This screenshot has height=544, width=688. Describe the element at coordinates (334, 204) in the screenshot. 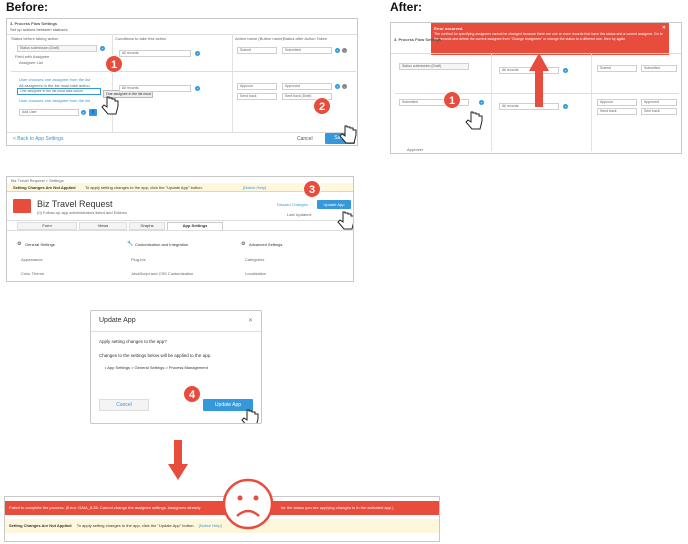

I see `update-app-button: Update App` at that location.